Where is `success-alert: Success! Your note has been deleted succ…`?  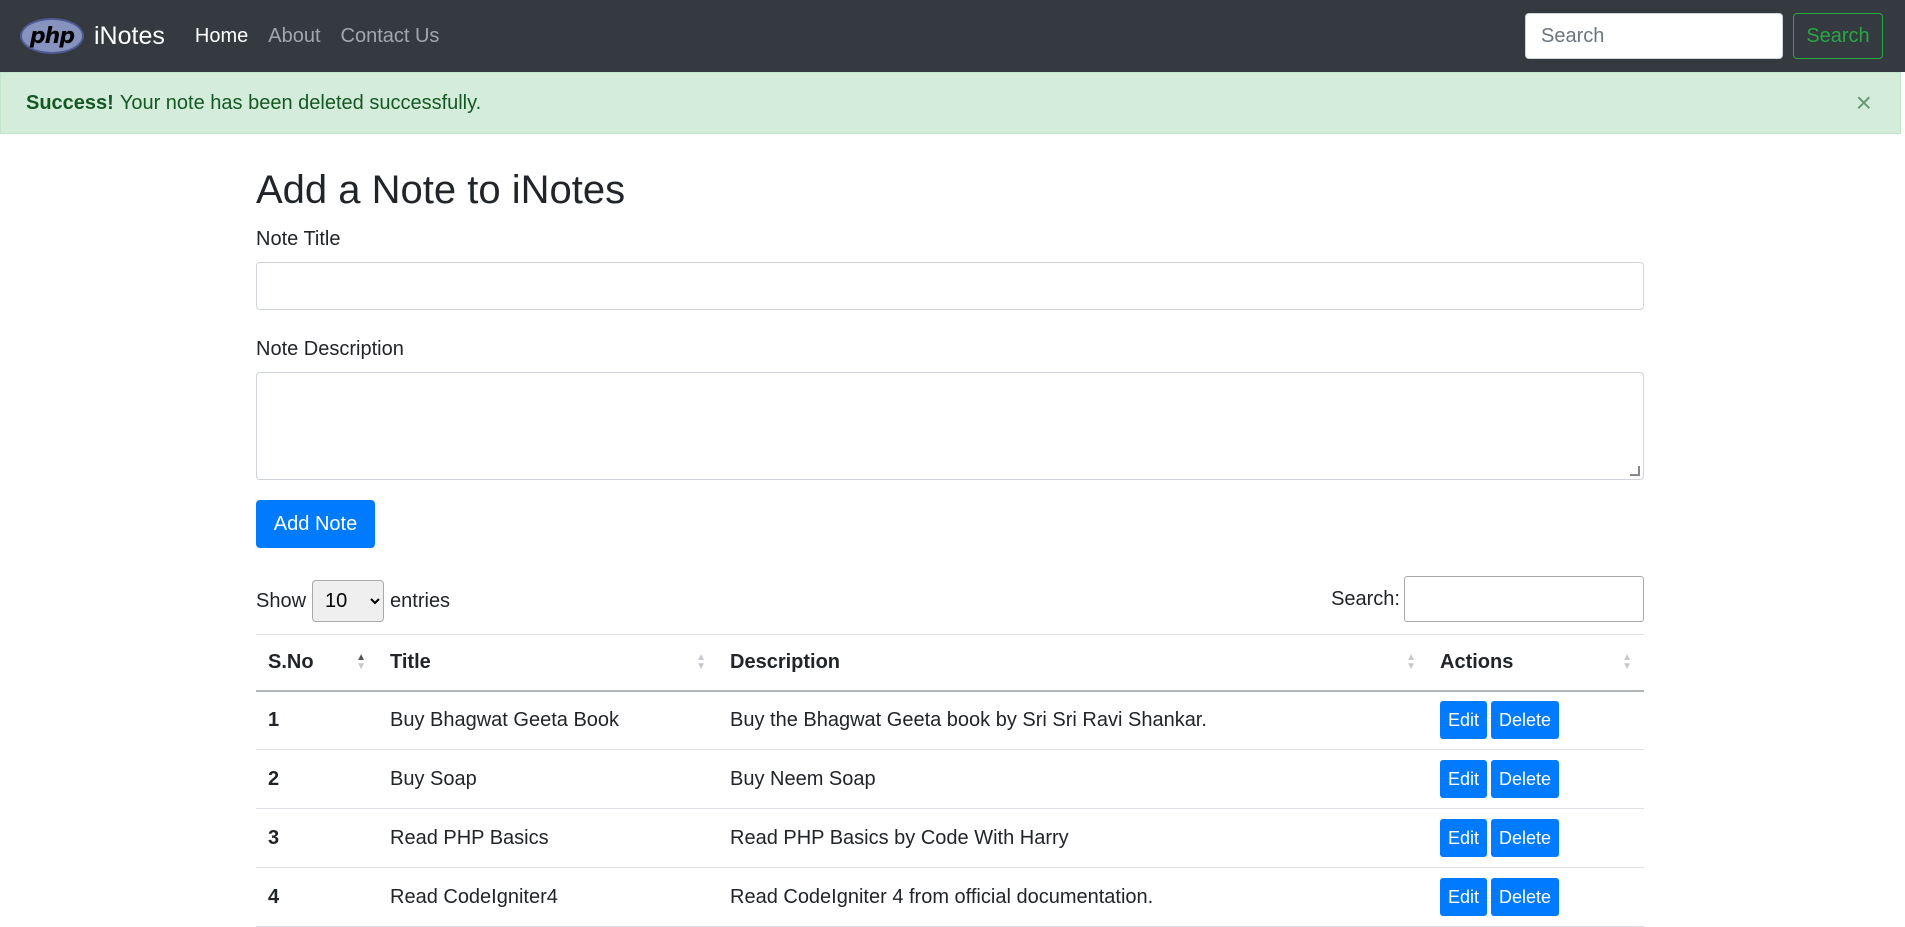 success-alert: Success! Your note has been deleted succ… is located at coordinates (950, 103).